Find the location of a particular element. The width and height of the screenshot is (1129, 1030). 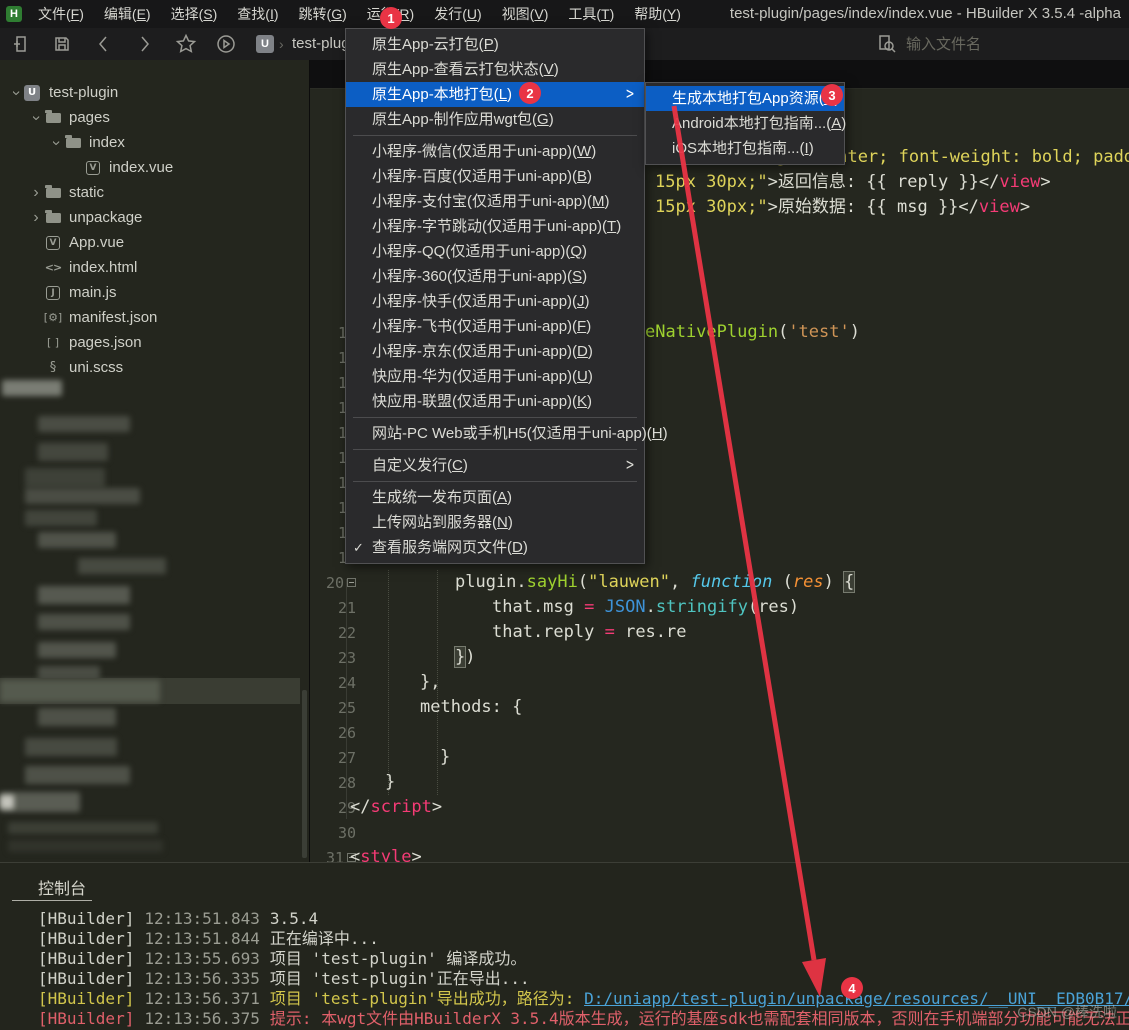

menubar-item: 查找(I) is located at coordinates (257, 14).